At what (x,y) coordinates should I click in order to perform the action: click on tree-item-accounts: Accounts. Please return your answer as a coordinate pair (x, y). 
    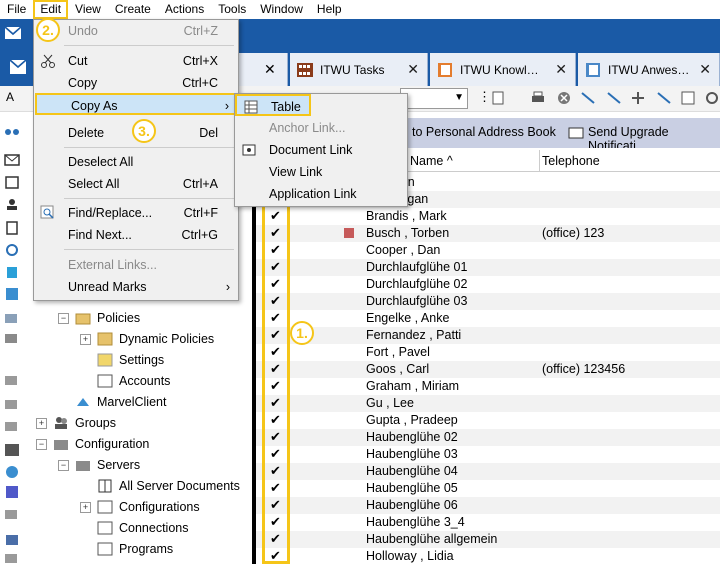
    Looking at the image, I should click on (133, 381).